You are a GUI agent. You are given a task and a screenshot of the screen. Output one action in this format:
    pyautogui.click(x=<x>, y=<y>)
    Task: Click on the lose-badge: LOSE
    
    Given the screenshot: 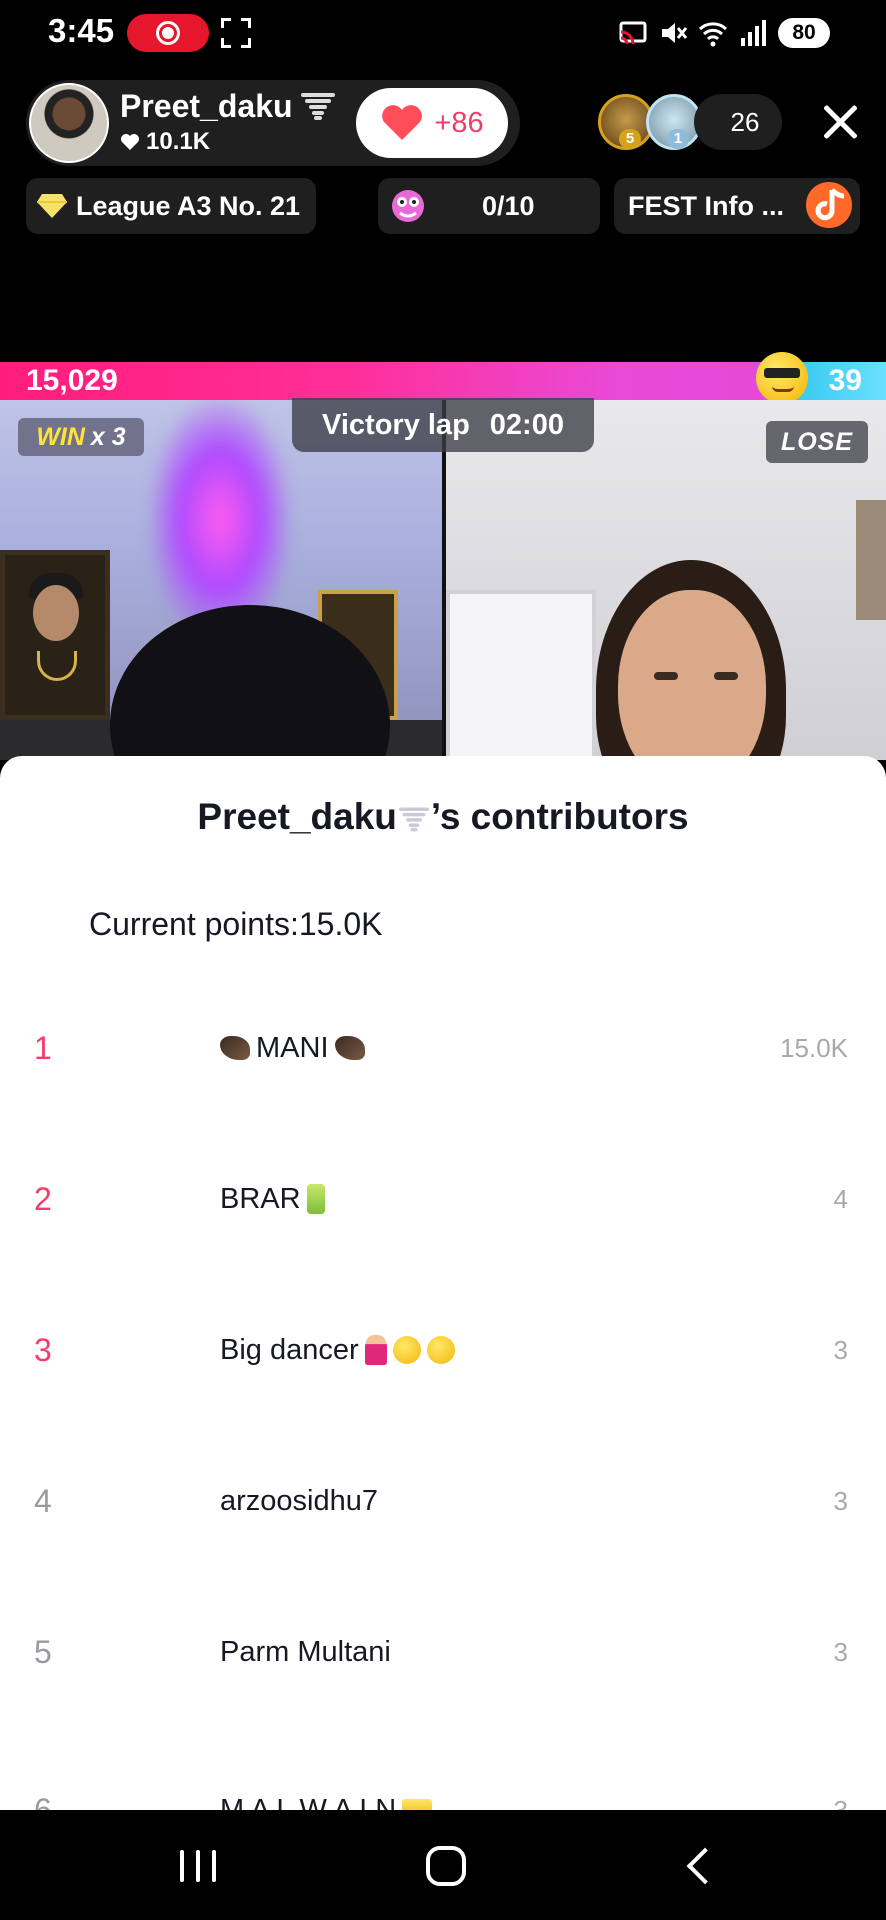 What is the action you would take?
    pyautogui.click(x=817, y=442)
    